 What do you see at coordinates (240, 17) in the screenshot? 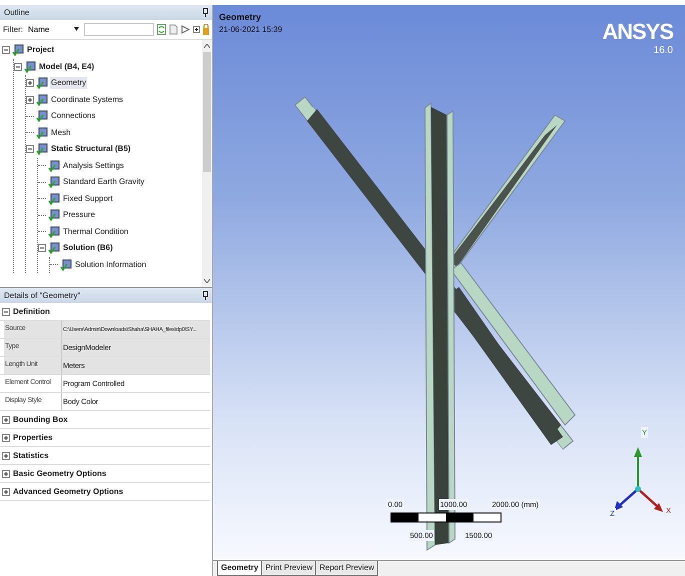
I see `view-title: Geometry` at bounding box center [240, 17].